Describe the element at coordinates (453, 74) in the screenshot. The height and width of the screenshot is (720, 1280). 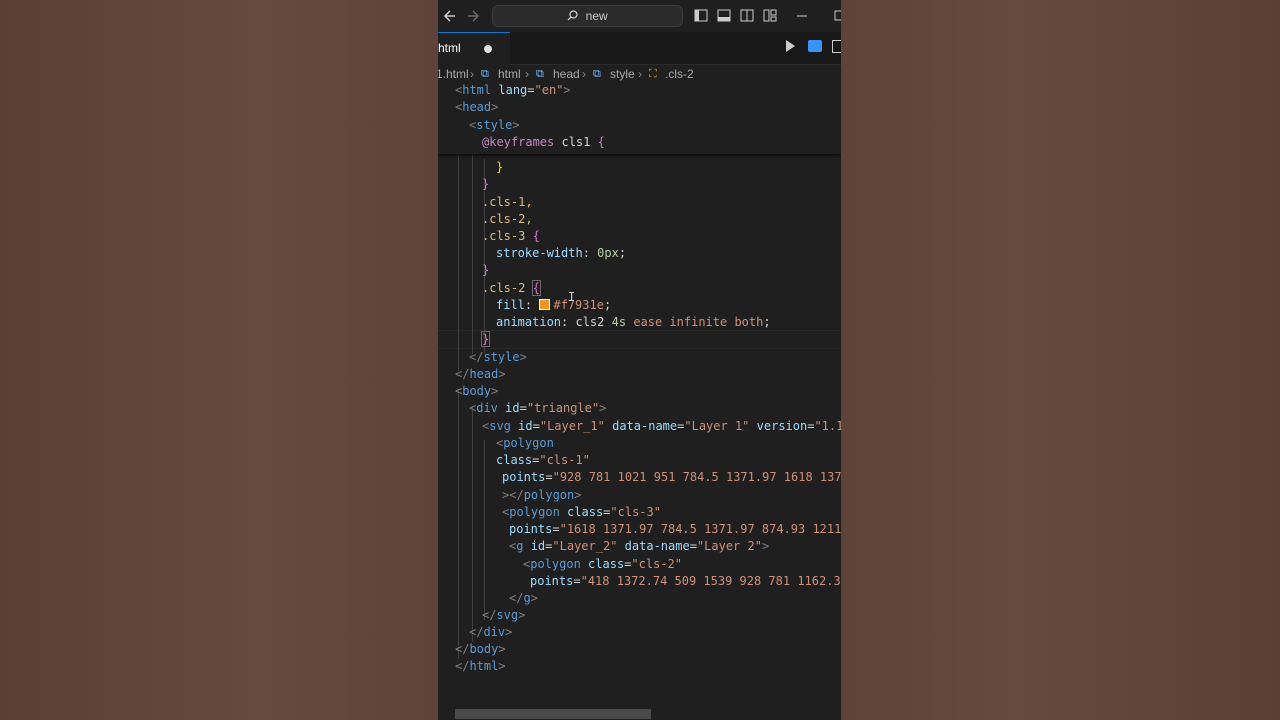
I see `breadcrumb-file: 1.html` at that location.